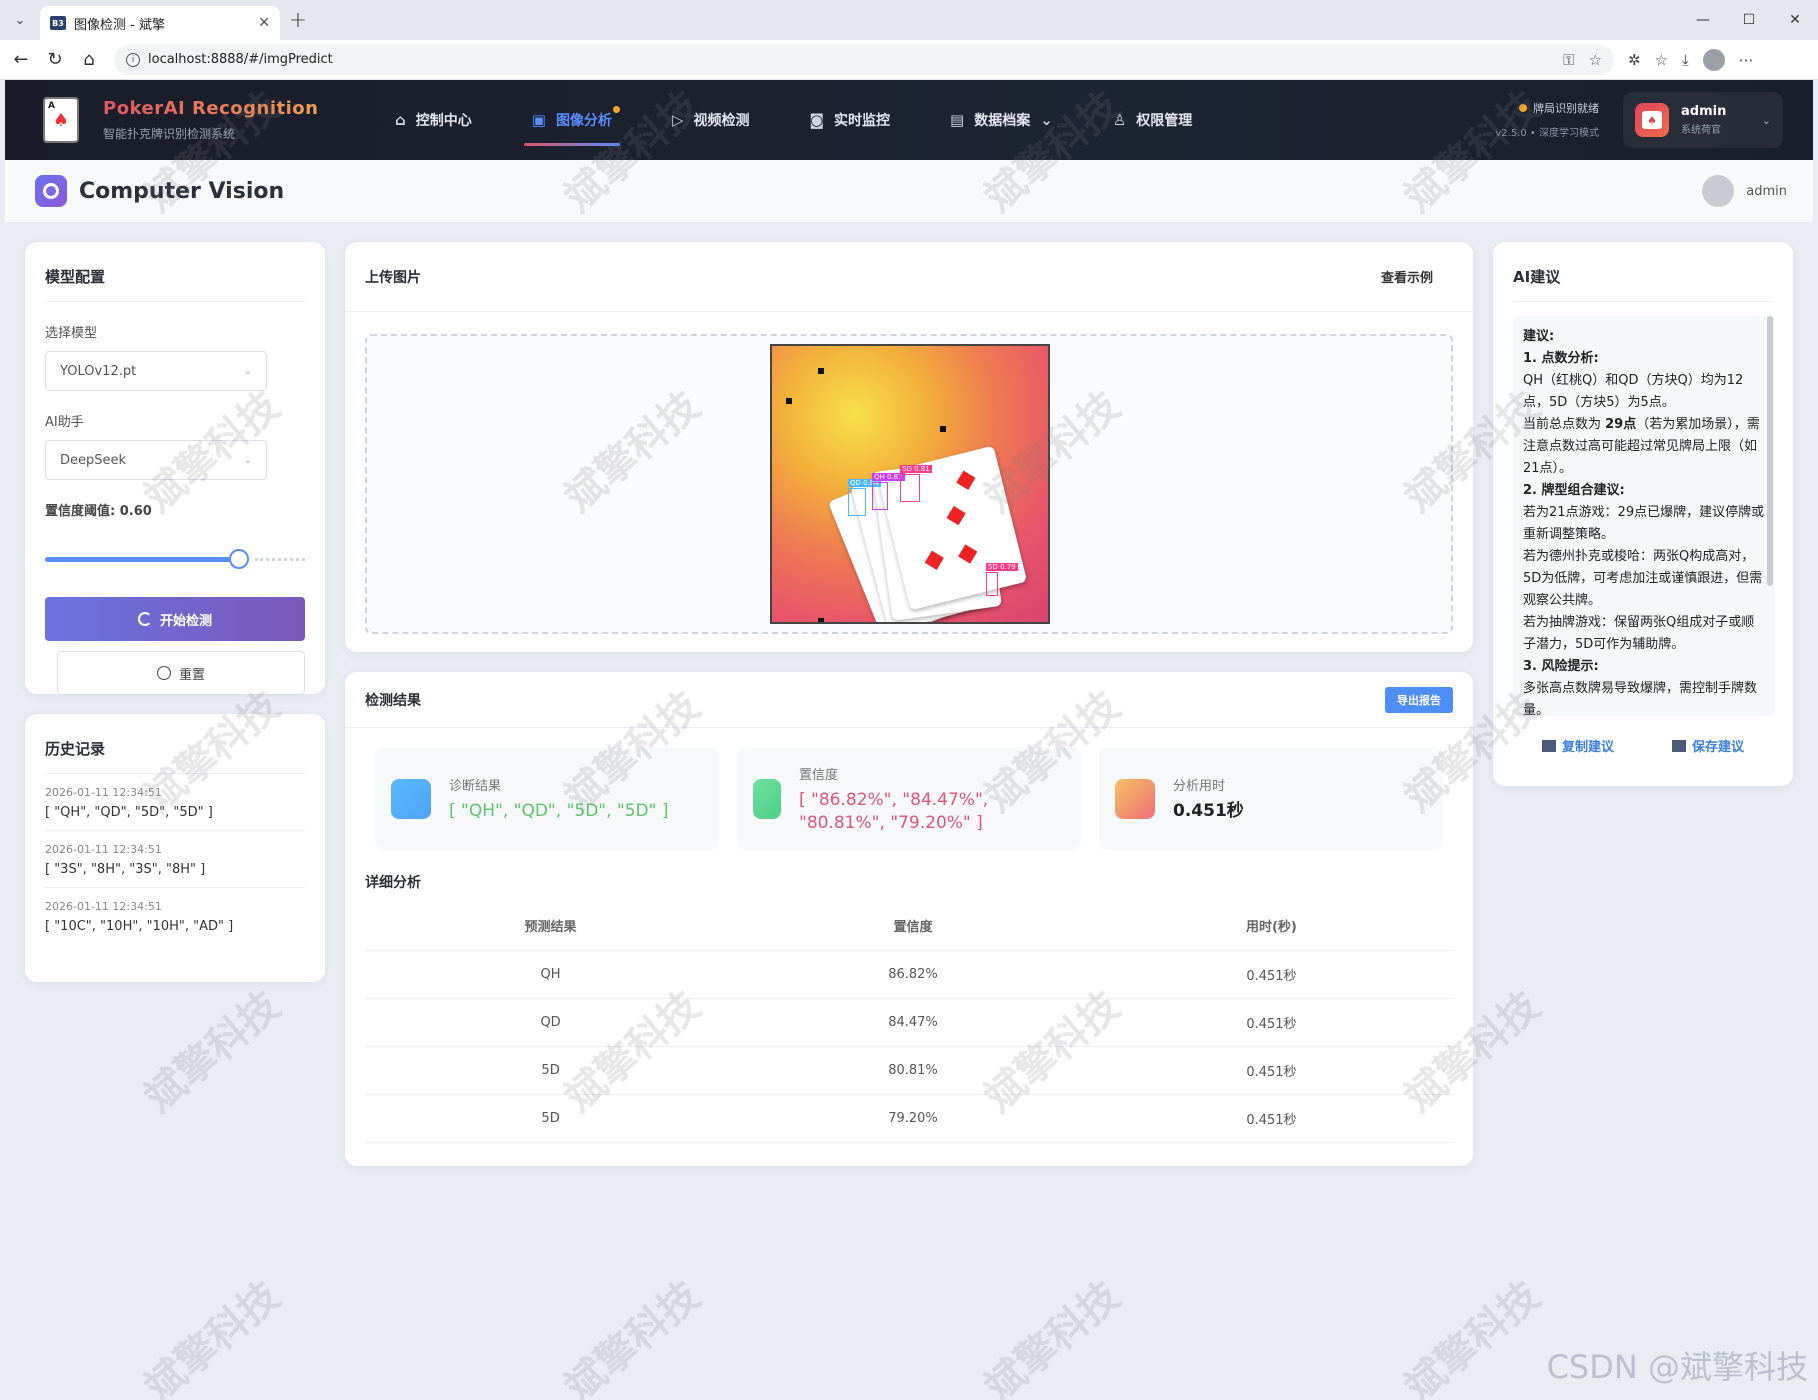  Describe the element at coordinates (916, 483) in the screenshot. I see `detection-box: 5D 0.81` at that location.